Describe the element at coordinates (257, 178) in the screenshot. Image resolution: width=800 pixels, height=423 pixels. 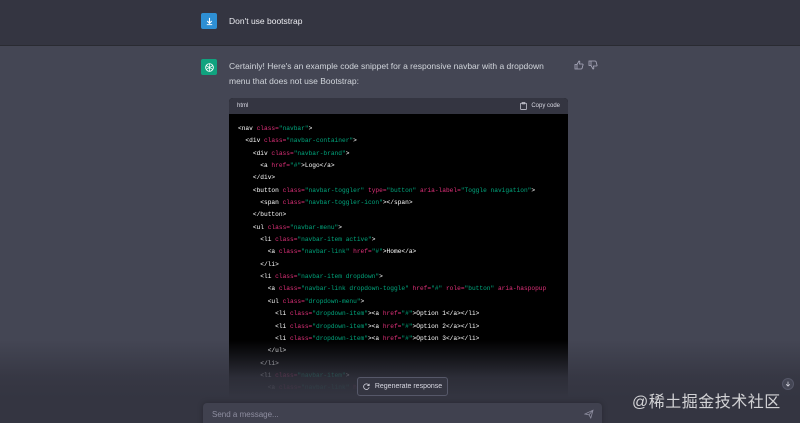
I see `code-token: </div>` at that location.